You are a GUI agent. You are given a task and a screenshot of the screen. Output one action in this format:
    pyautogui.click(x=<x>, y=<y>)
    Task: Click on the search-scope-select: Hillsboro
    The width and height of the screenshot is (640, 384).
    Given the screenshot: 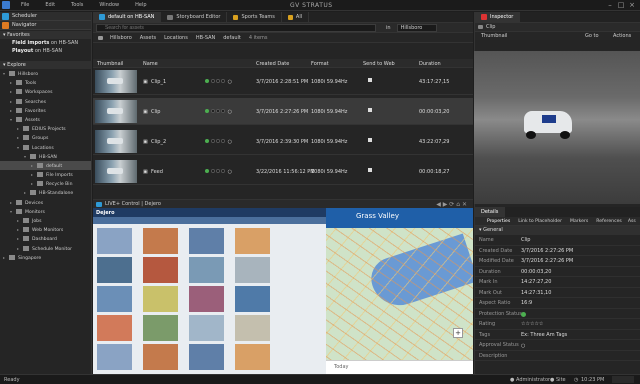 What is the action you would take?
    pyautogui.click(x=417, y=27)
    